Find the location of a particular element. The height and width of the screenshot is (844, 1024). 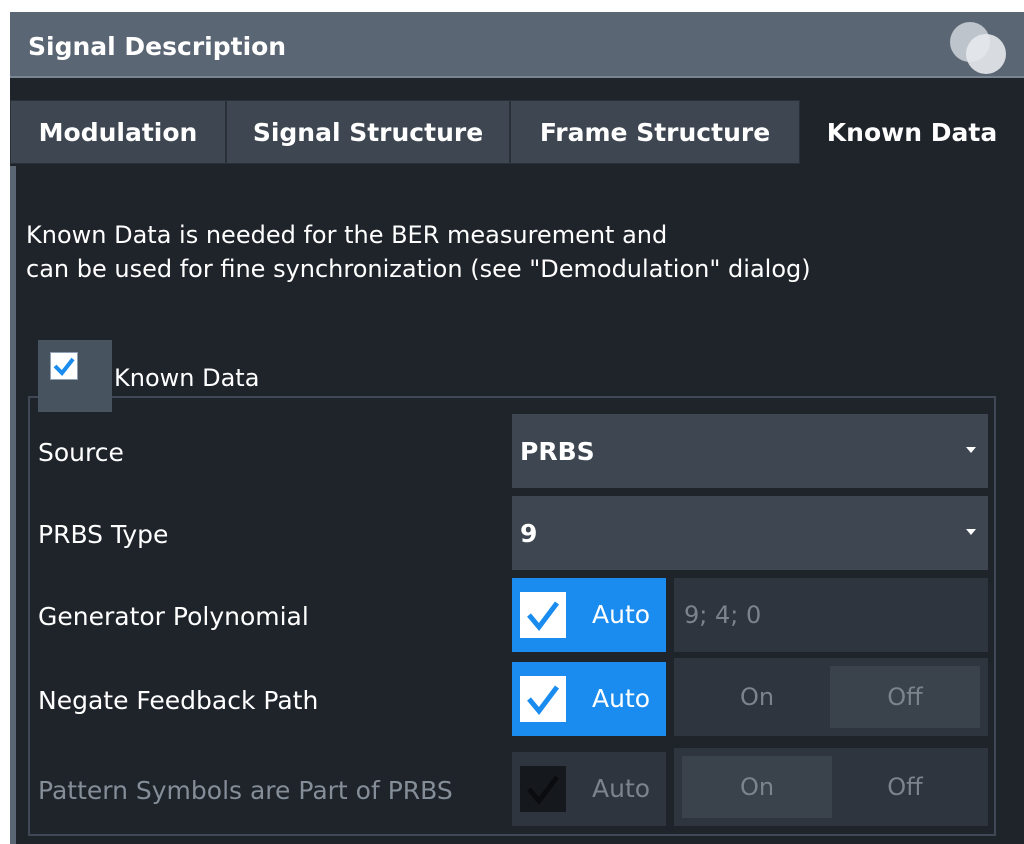

generator-polynomial-auto-button: Auto is located at coordinates (589, 615).